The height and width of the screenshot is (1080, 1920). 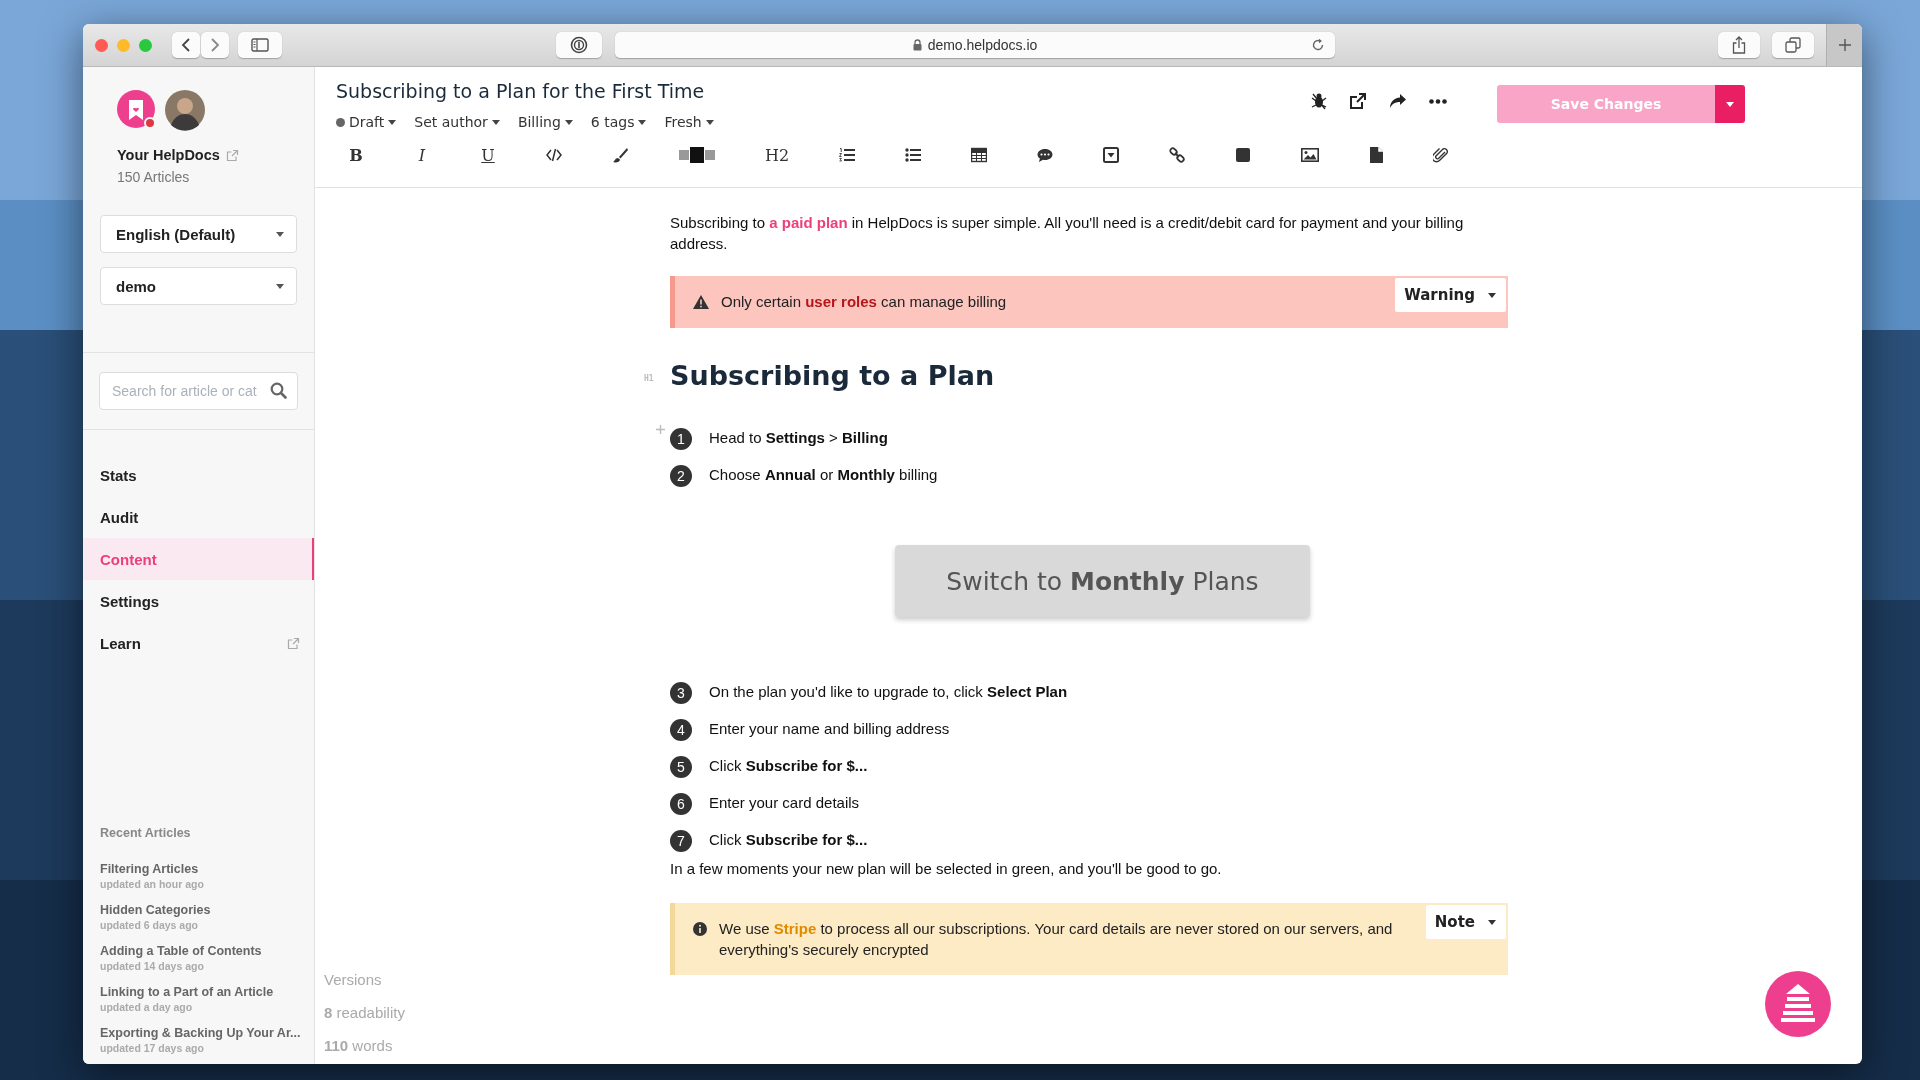 What do you see at coordinates (681, 804) in the screenshot?
I see `step-number: 6` at bounding box center [681, 804].